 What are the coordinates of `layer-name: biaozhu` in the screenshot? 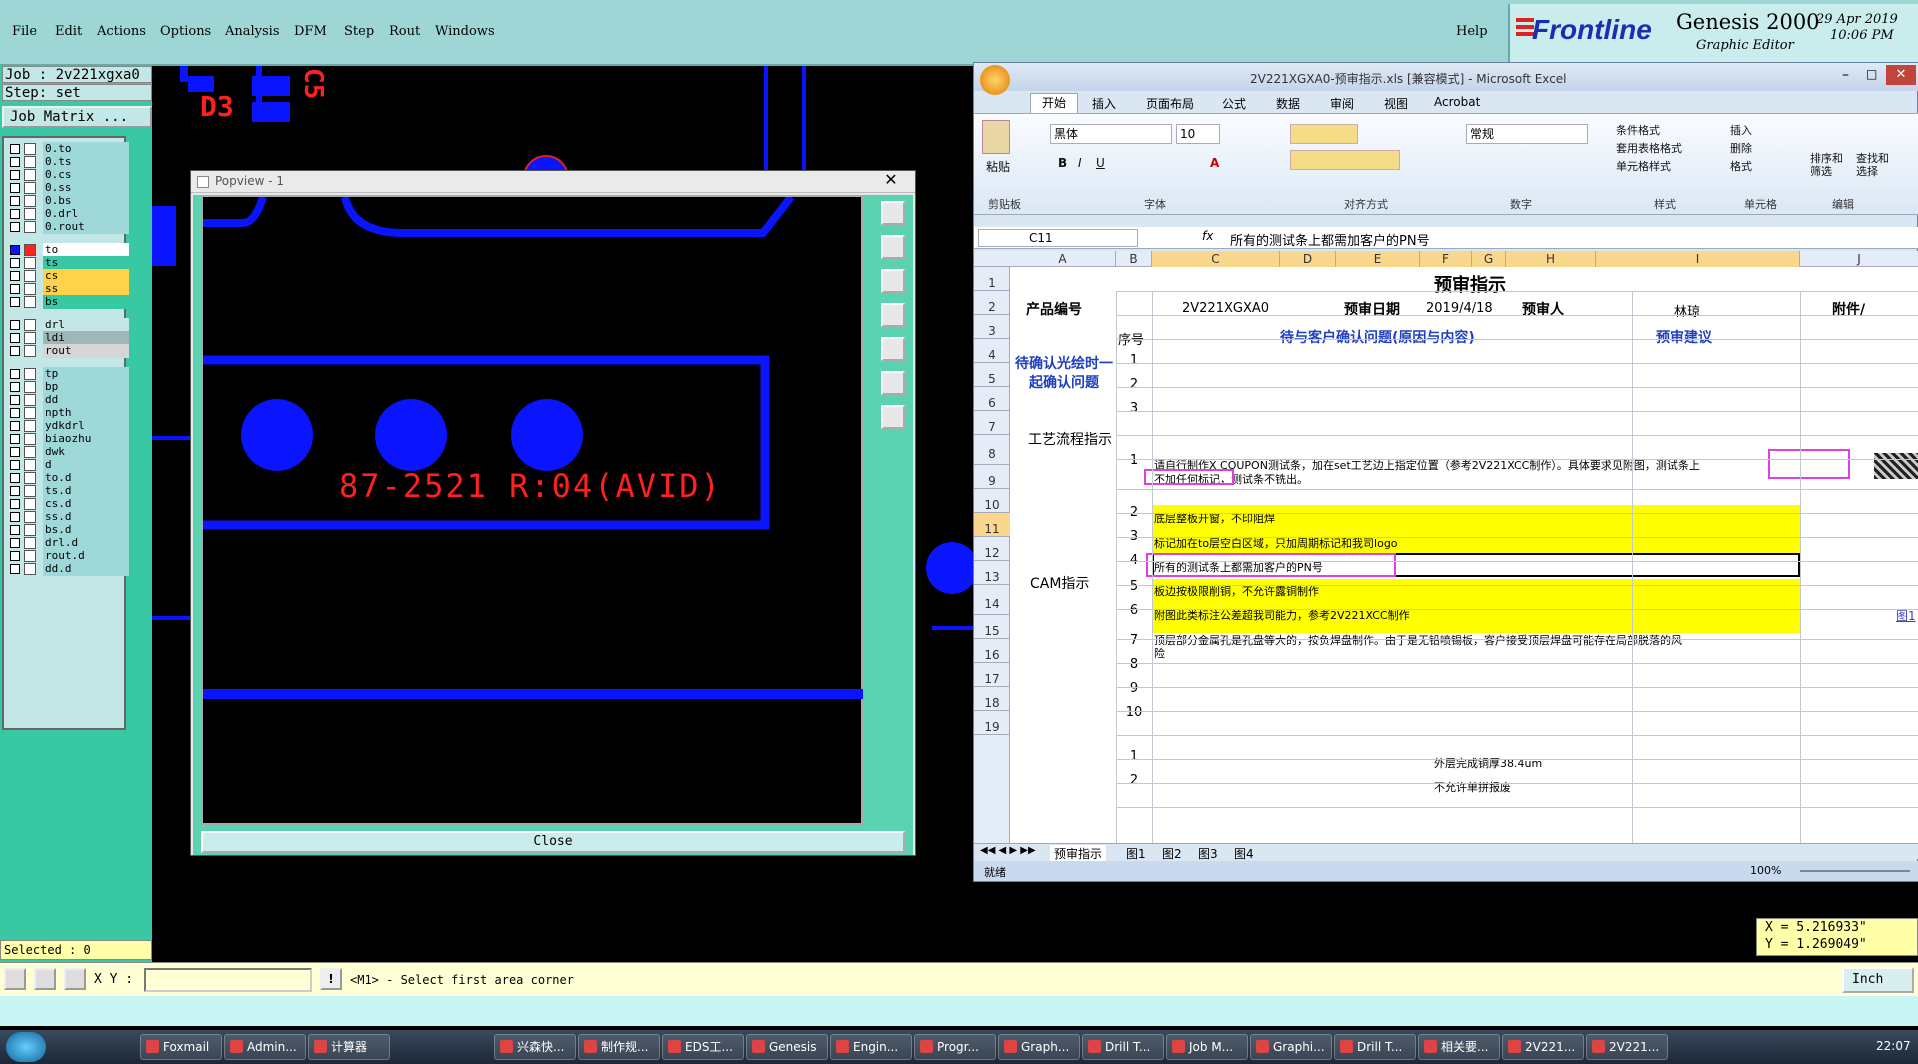 It's located at (86, 439).